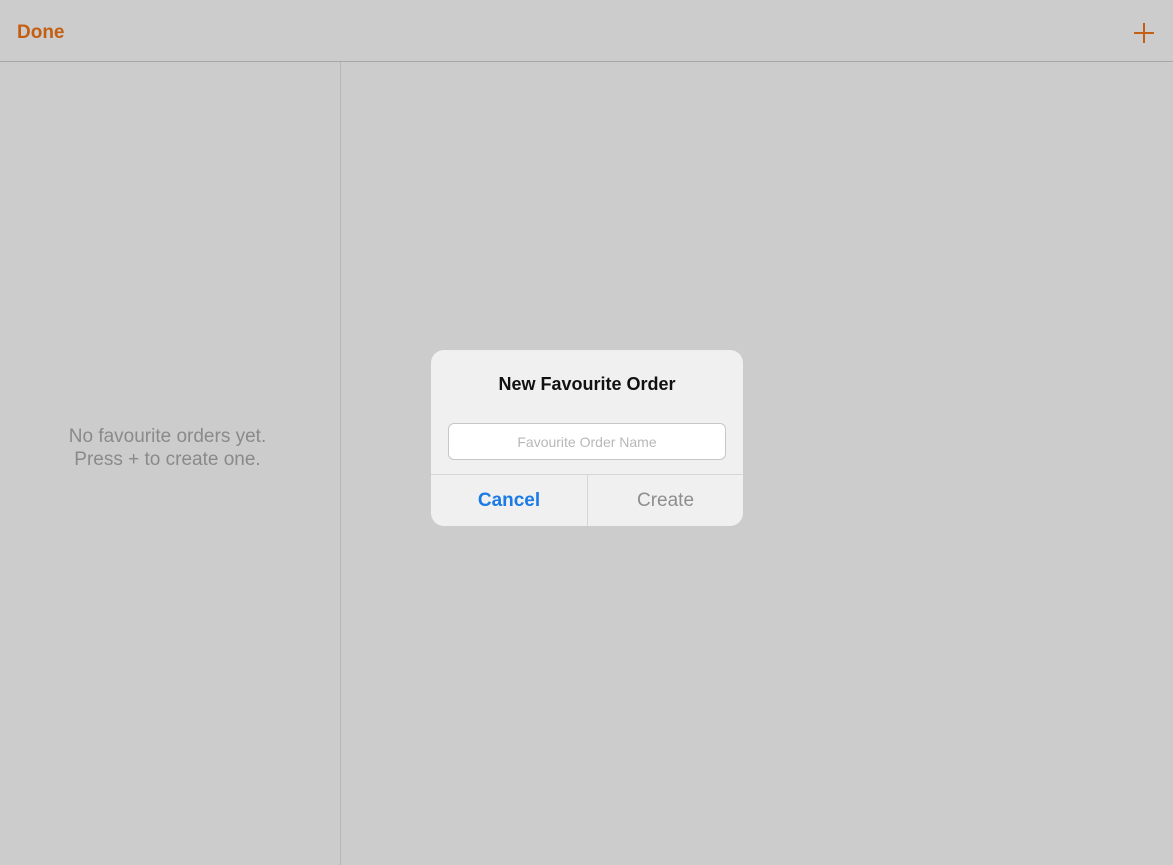 The height and width of the screenshot is (865, 1173). I want to click on empty-state-hint: Press + to create one., so click(167, 459).